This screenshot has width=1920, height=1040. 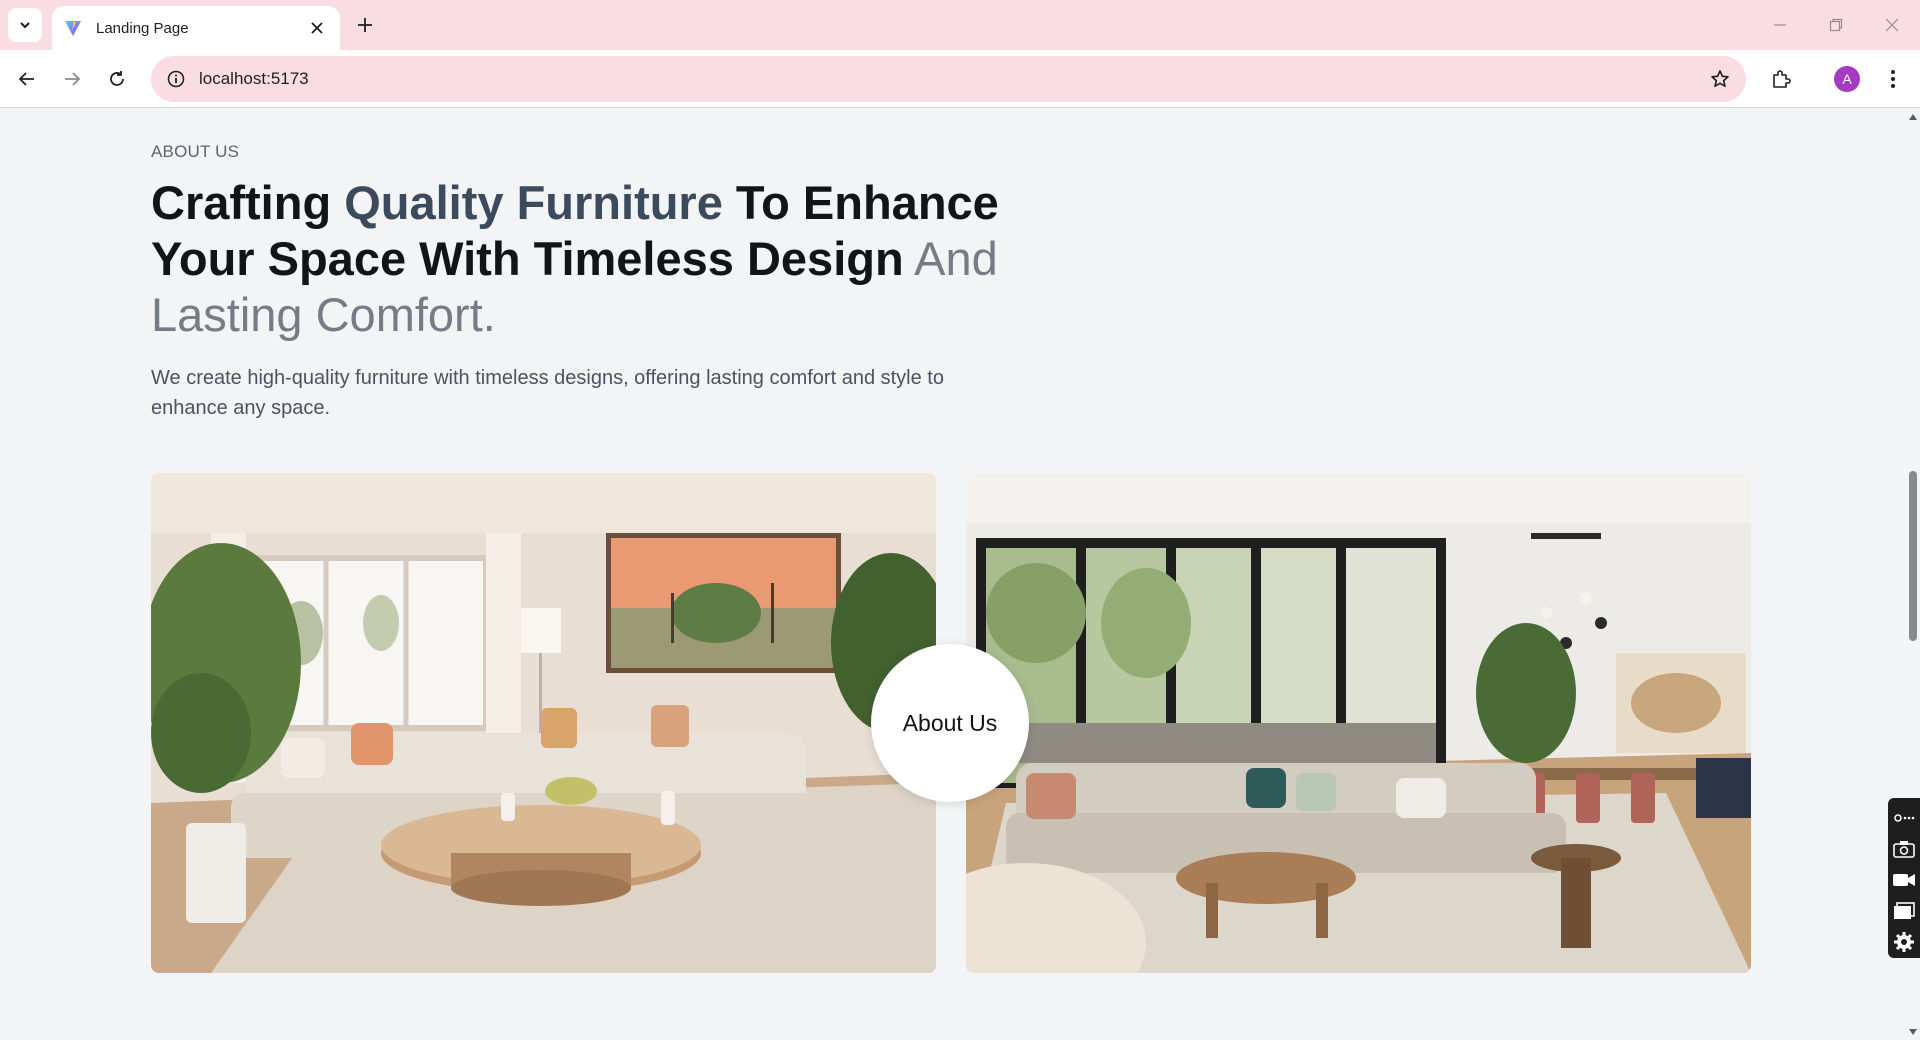 I want to click on star-icon, so click(x=1720, y=79).